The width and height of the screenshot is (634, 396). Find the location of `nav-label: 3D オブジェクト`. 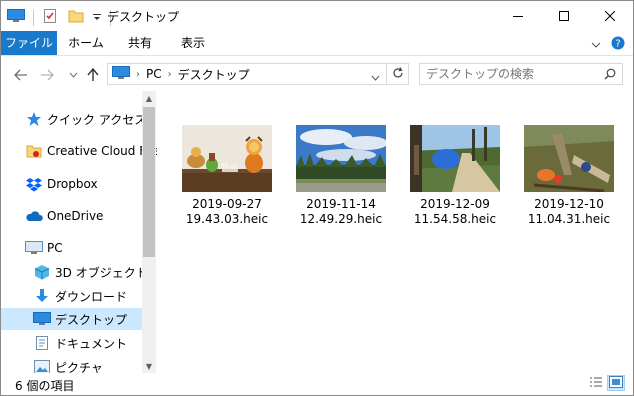

nav-label: 3D オブジェクト is located at coordinates (101, 272).